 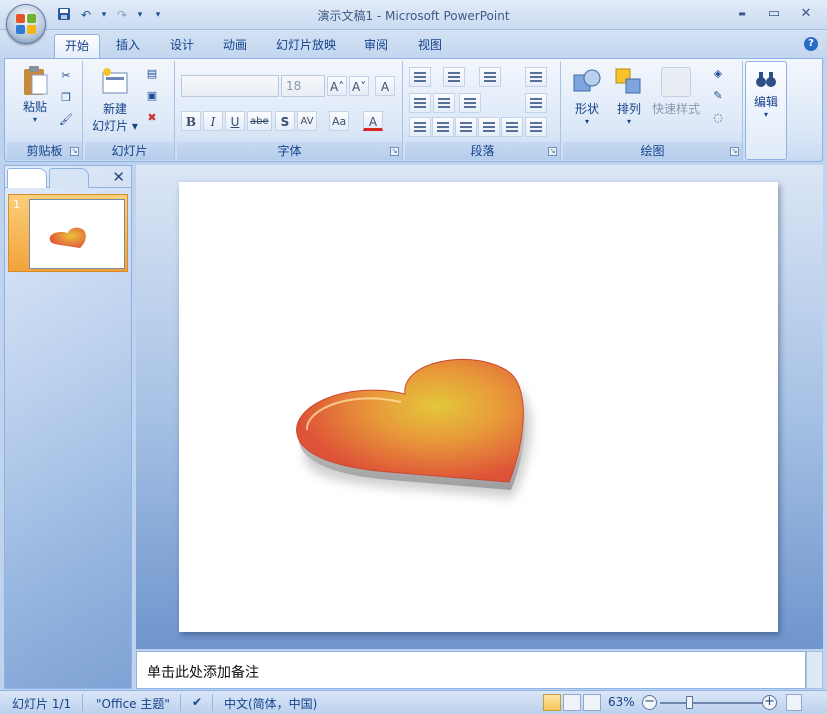 I want to click on clear-format-button: A, so click(x=385, y=86).